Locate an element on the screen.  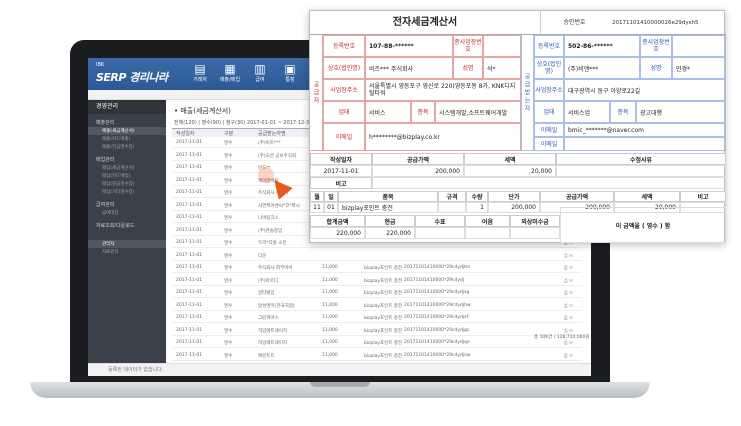
table-row: 2017-11-01 영수 다운 ⎙ ✉ is located at coordinates (377, 256).